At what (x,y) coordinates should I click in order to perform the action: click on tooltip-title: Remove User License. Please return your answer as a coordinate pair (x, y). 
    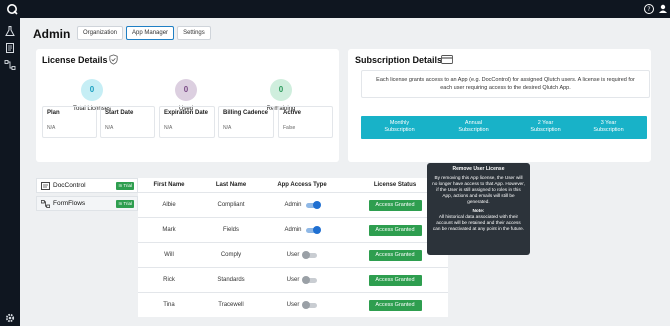
    Looking at the image, I should click on (478, 169).